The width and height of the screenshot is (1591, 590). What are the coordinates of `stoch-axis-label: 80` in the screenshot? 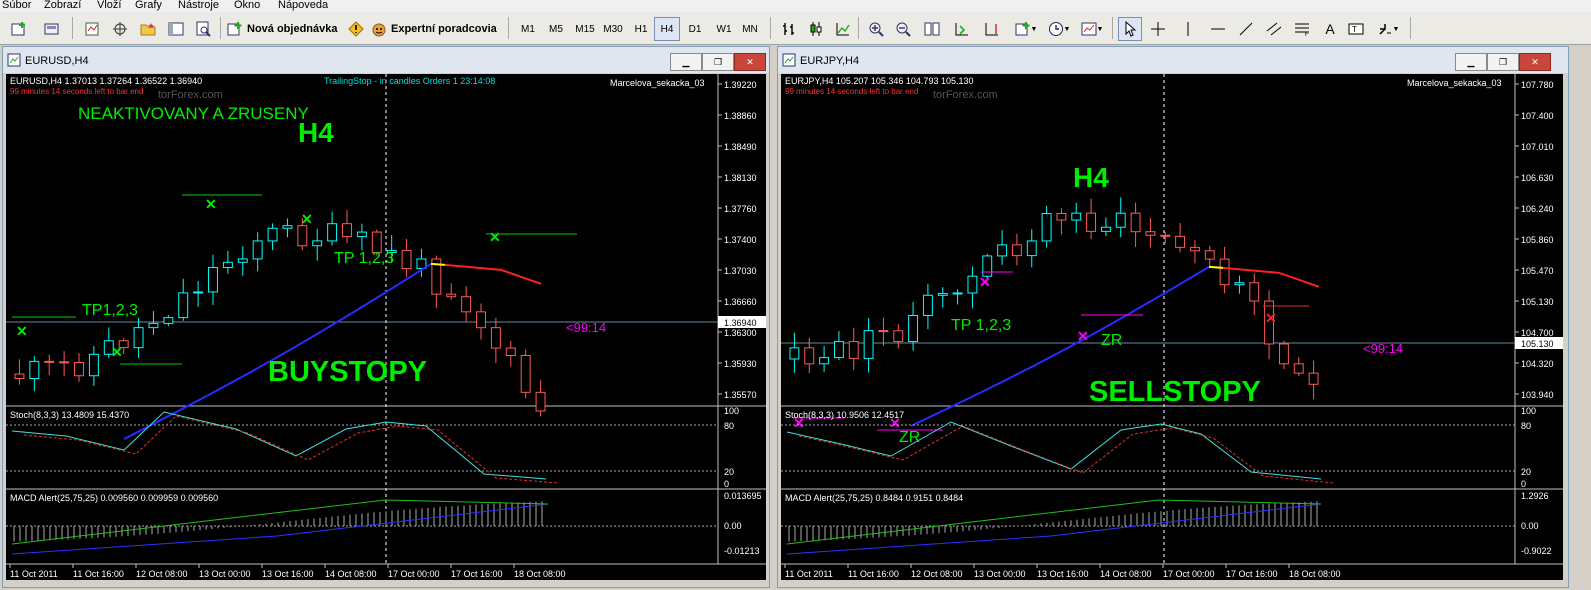 It's located at (1526, 426).